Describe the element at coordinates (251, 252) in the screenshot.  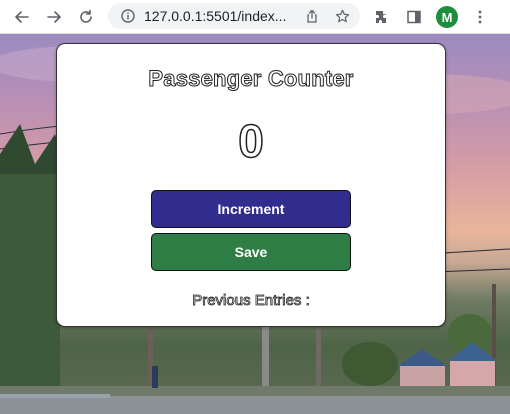
I see `save-button: Save` at that location.